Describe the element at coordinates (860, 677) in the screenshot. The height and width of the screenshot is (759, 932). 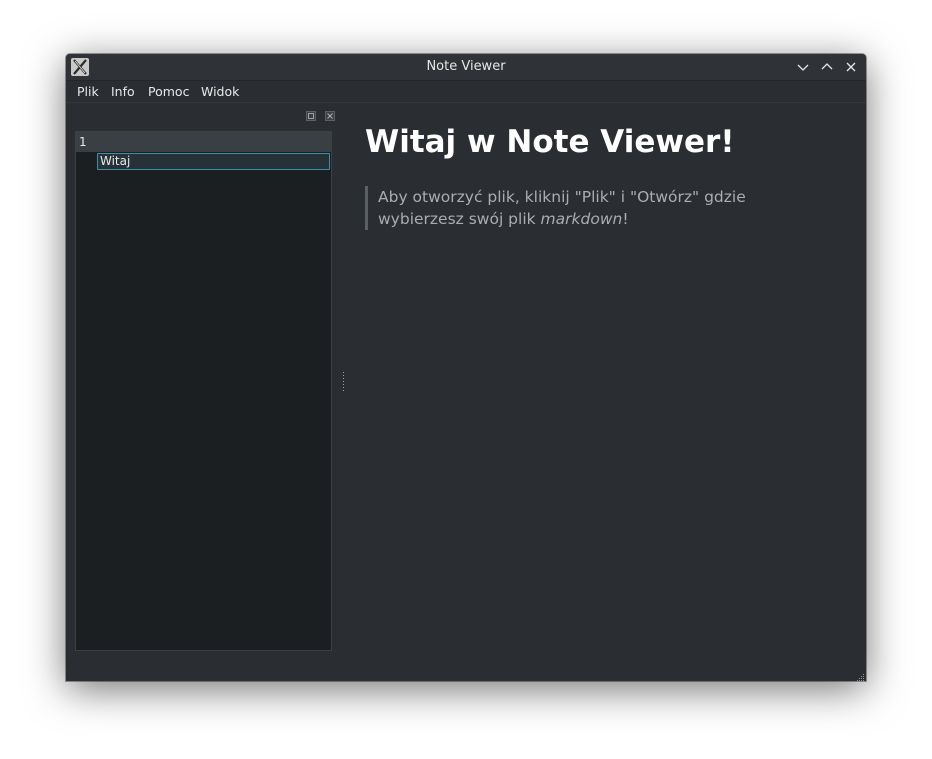
I see `resize-grip-icon` at that location.